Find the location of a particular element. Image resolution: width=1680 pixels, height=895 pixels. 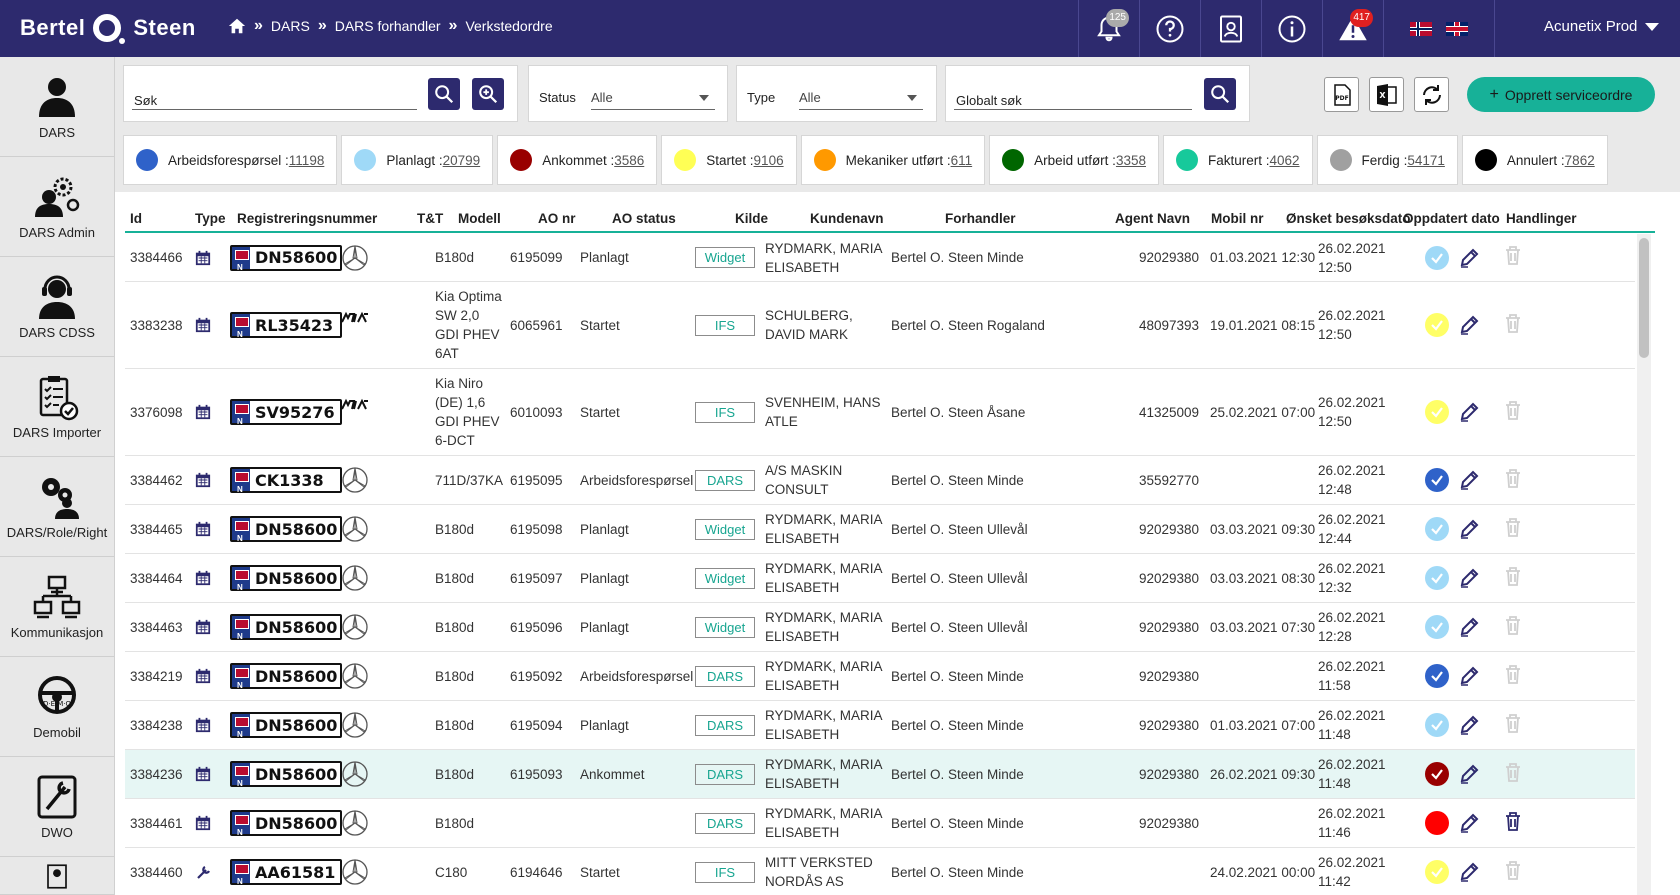

status-chip: Ankommet :3586 is located at coordinates (577, 160).